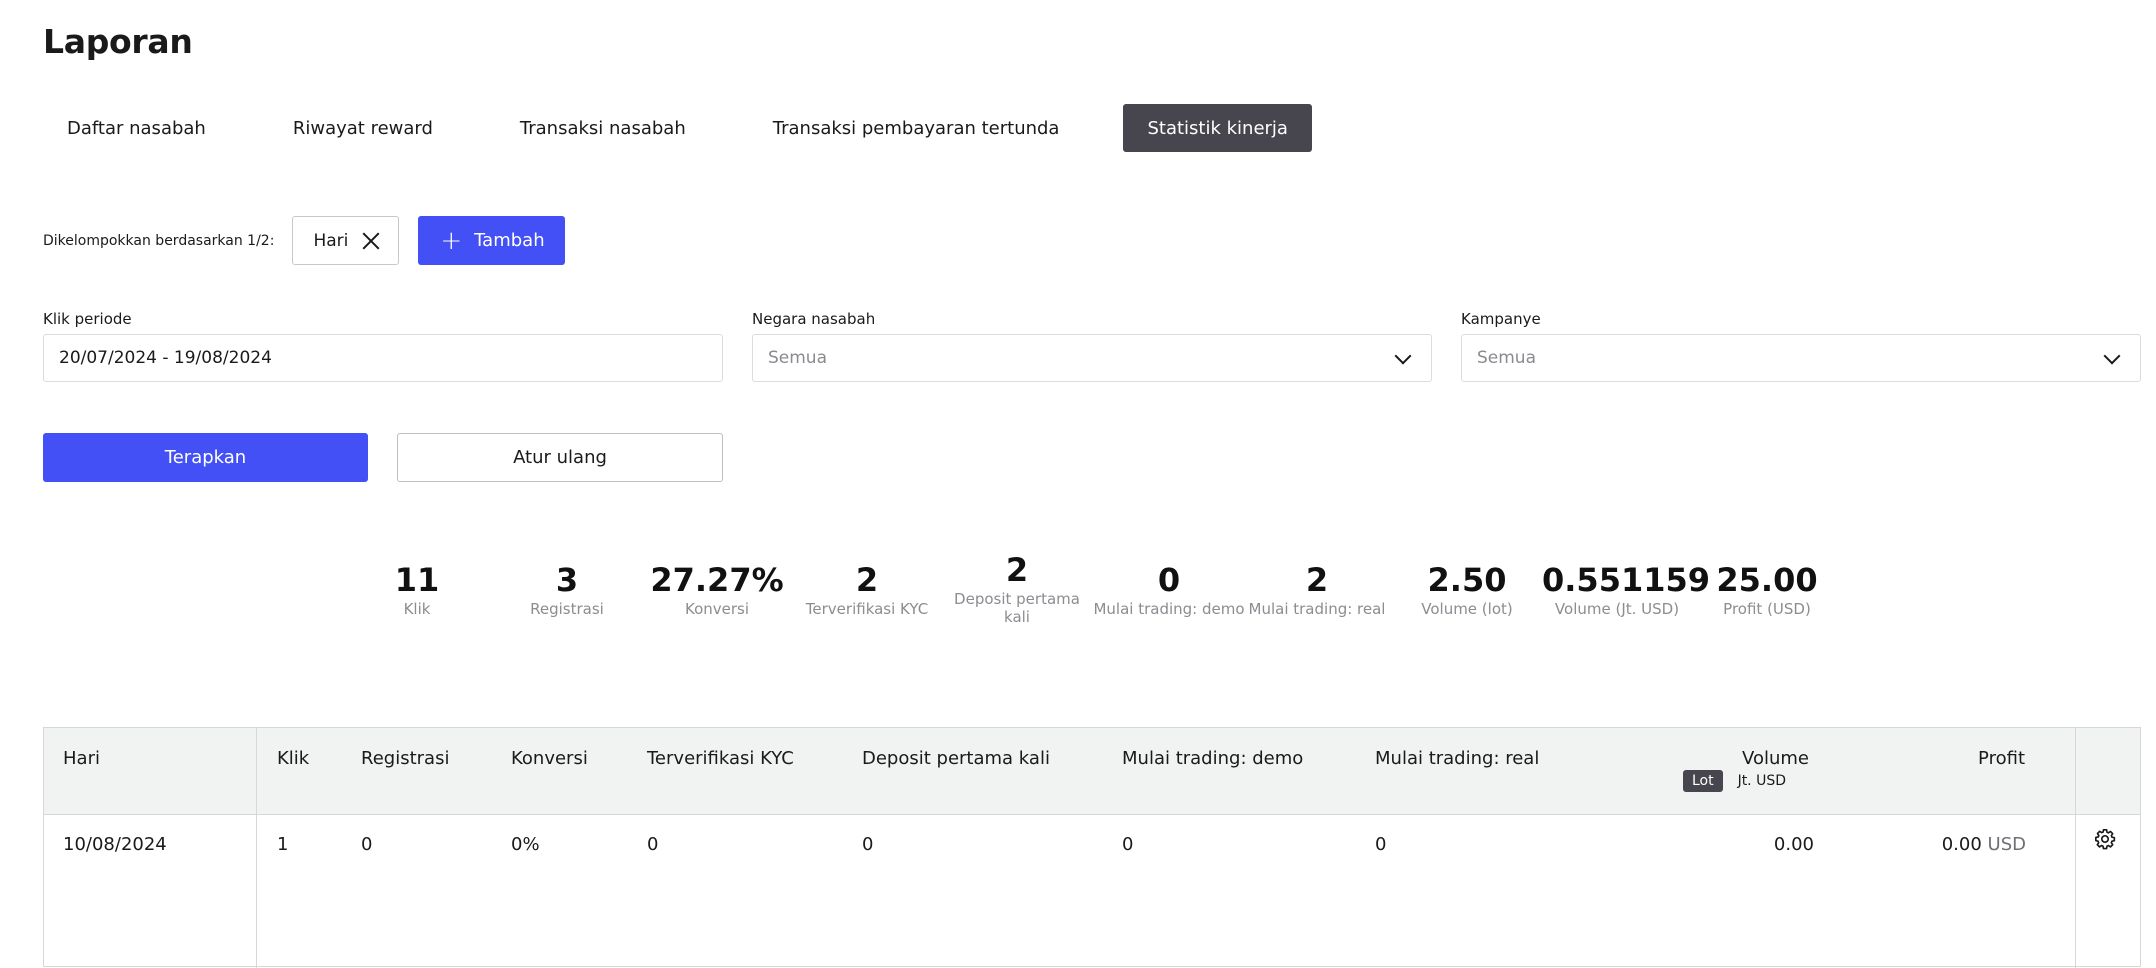 This screenshot has width=2156, height=968. Describe the element at coordinates (417, 609) in the screenshot. I see `stat-label: Klik` at that location.